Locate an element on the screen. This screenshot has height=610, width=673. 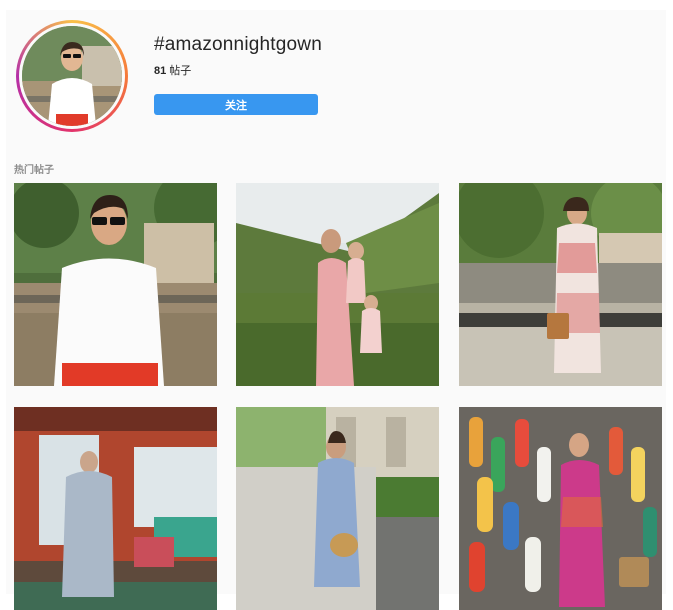
avatar-image is located at coordinates (72, 76).